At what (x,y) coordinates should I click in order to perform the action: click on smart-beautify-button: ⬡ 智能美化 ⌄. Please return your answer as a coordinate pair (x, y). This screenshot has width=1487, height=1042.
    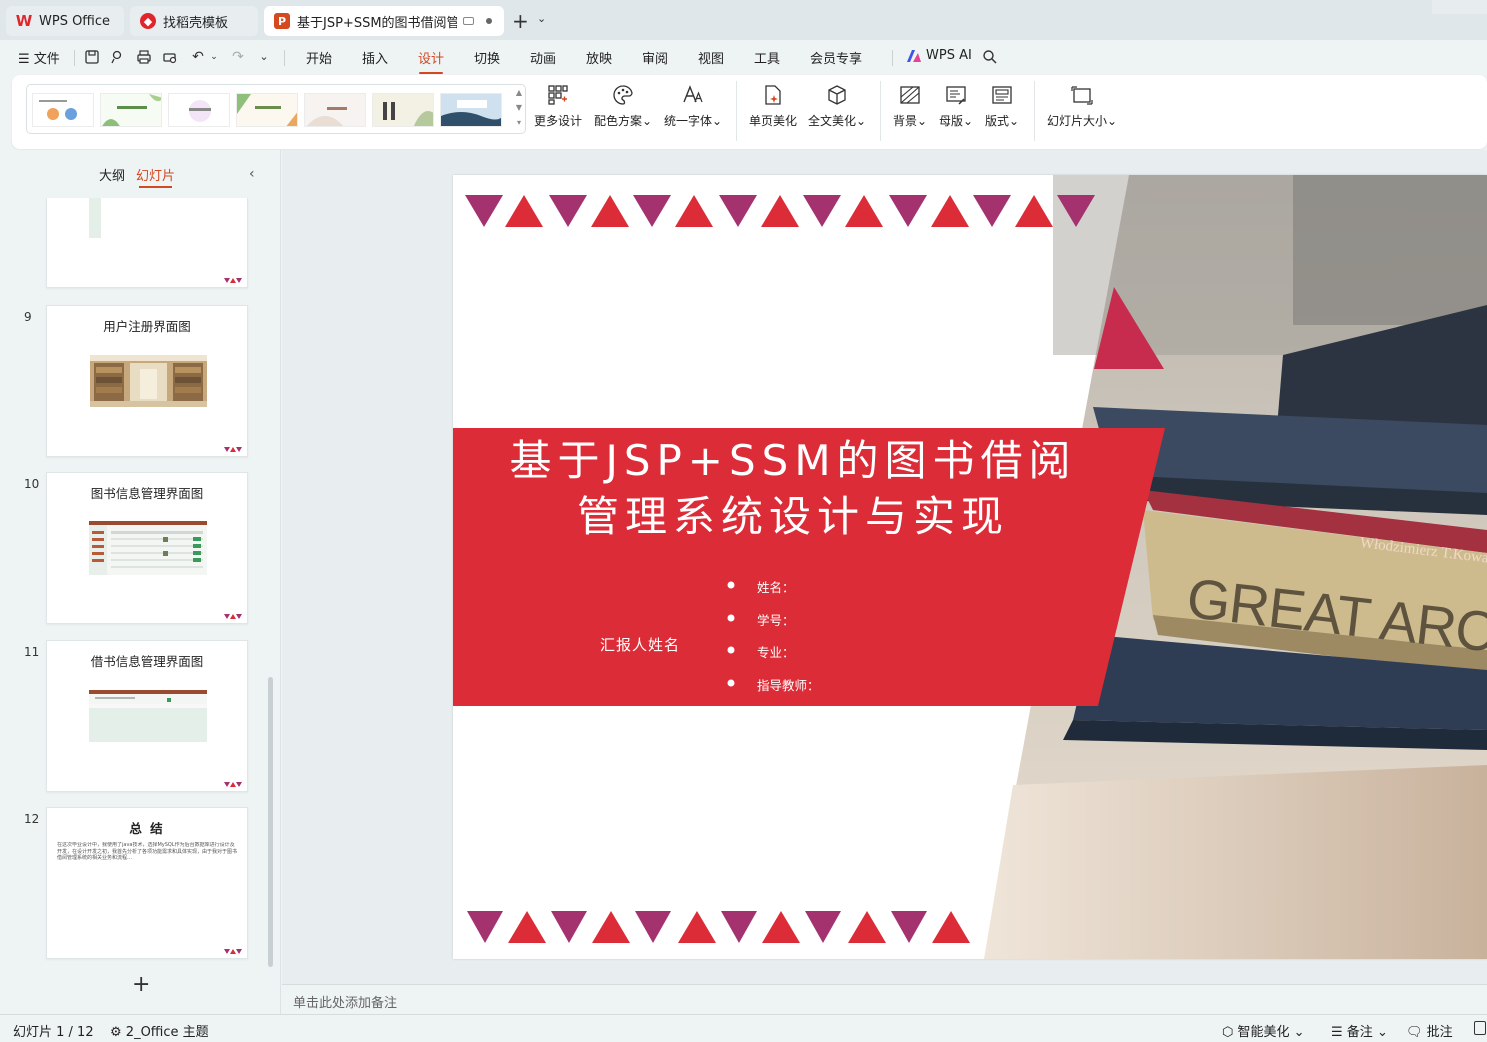
    Looking at the image, I should click on (1263, 1030).